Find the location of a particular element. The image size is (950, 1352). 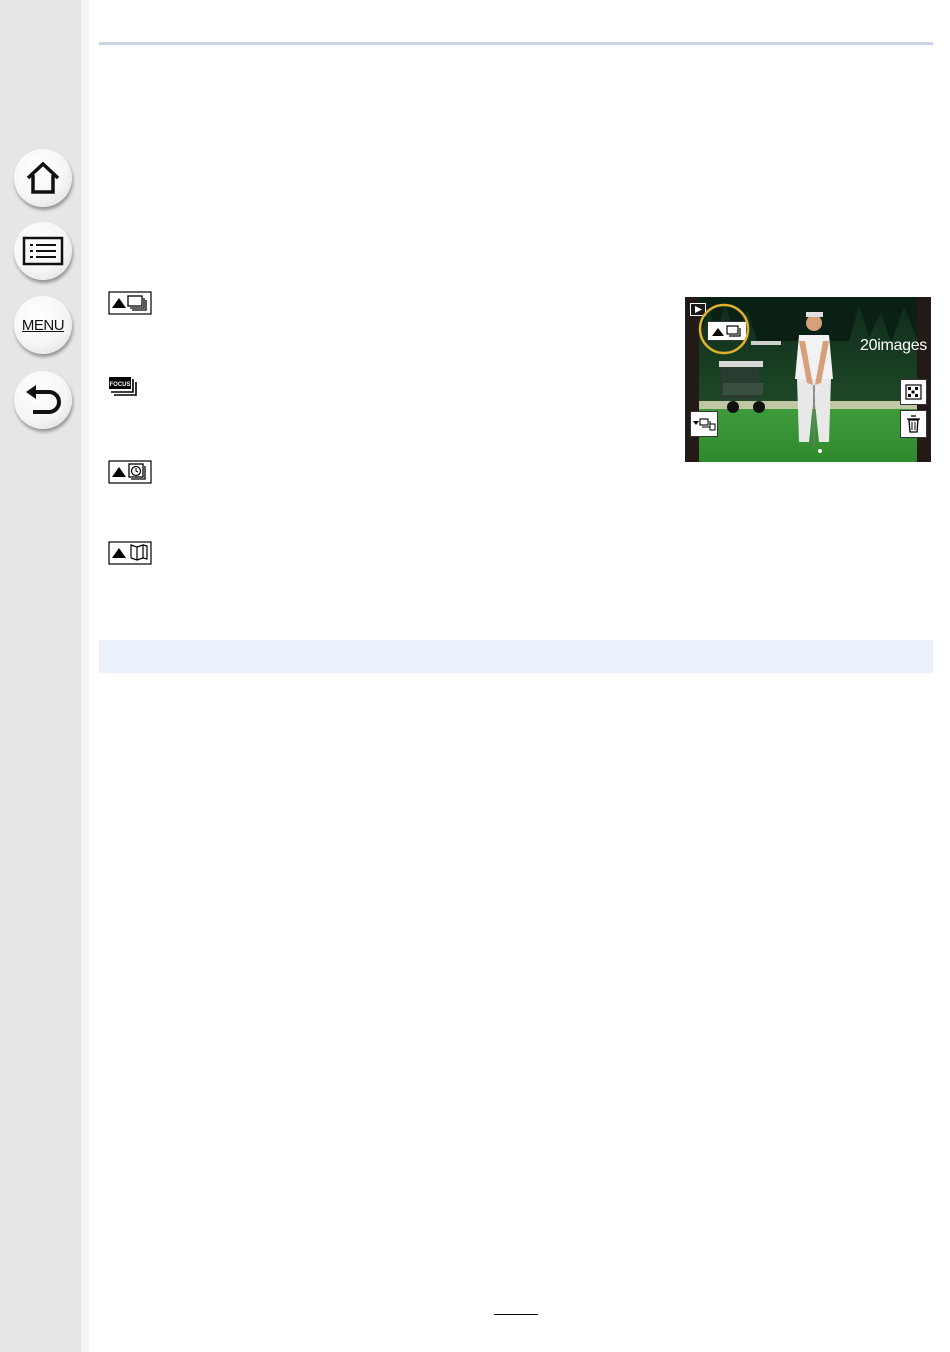

grid-icon is located at coordinates (913, 392).